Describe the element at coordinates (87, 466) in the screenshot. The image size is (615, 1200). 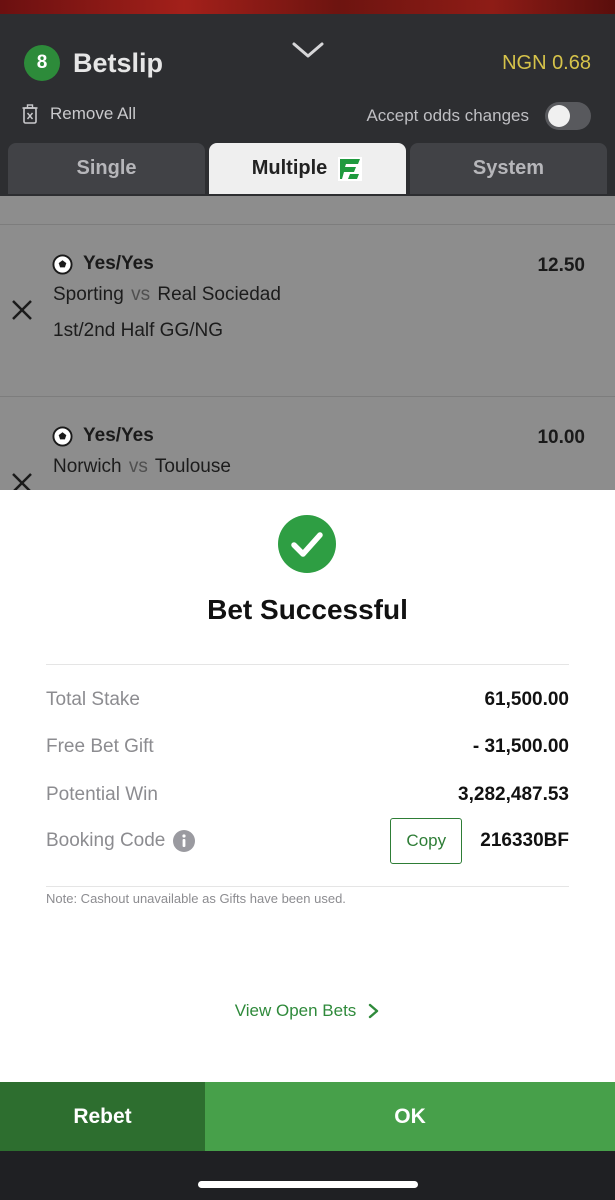
I see `home-team: Norwich` at that location.